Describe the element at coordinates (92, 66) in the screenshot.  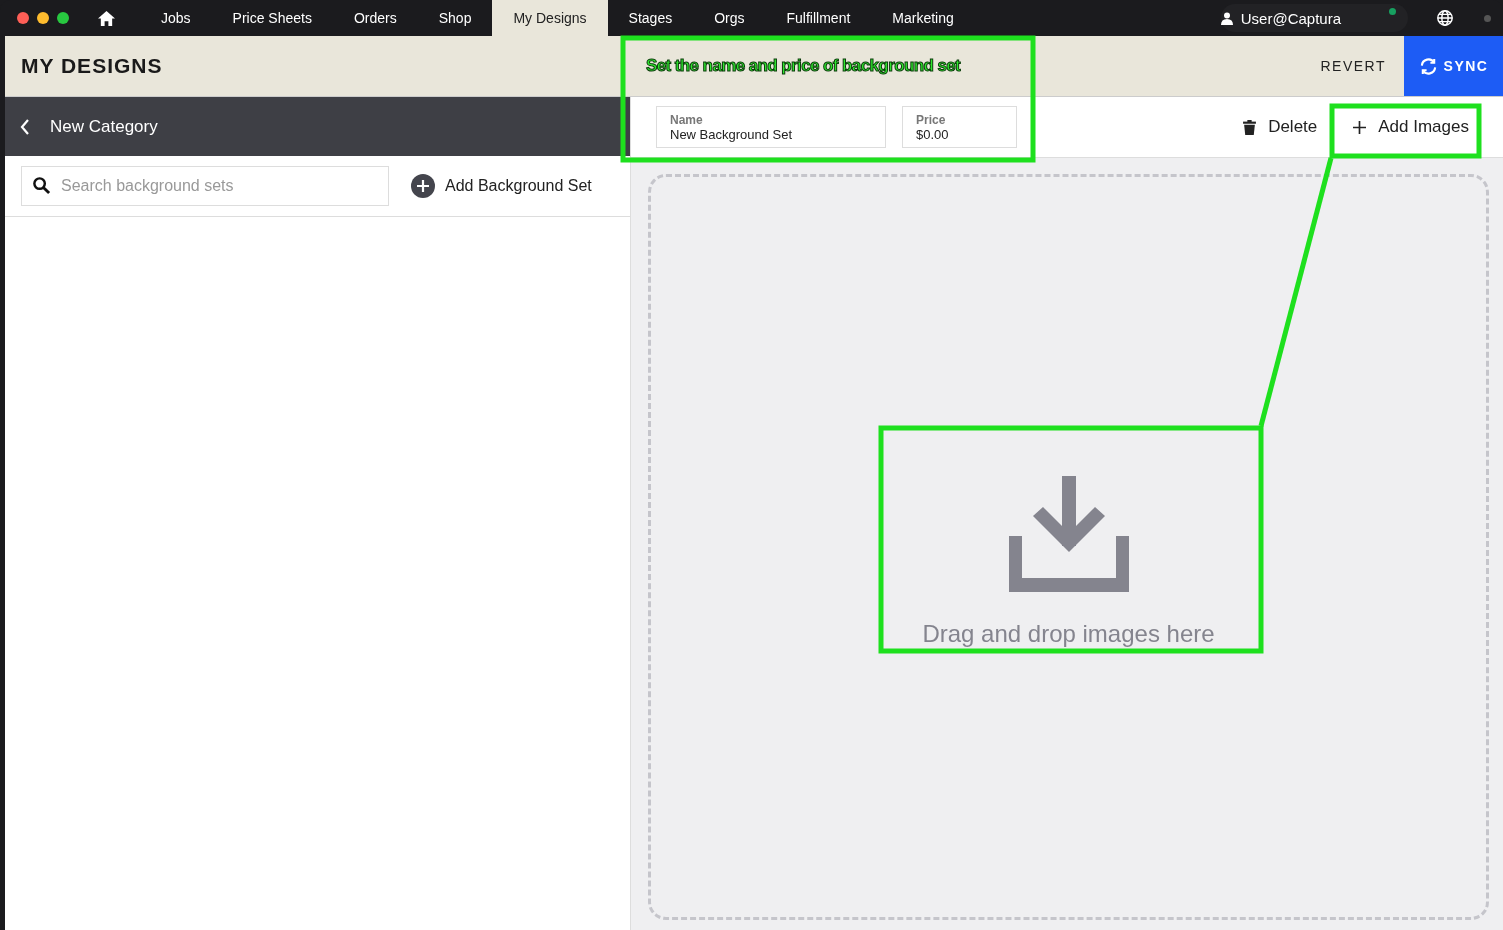
I see `page-title: MY DESIGNS` at that location.